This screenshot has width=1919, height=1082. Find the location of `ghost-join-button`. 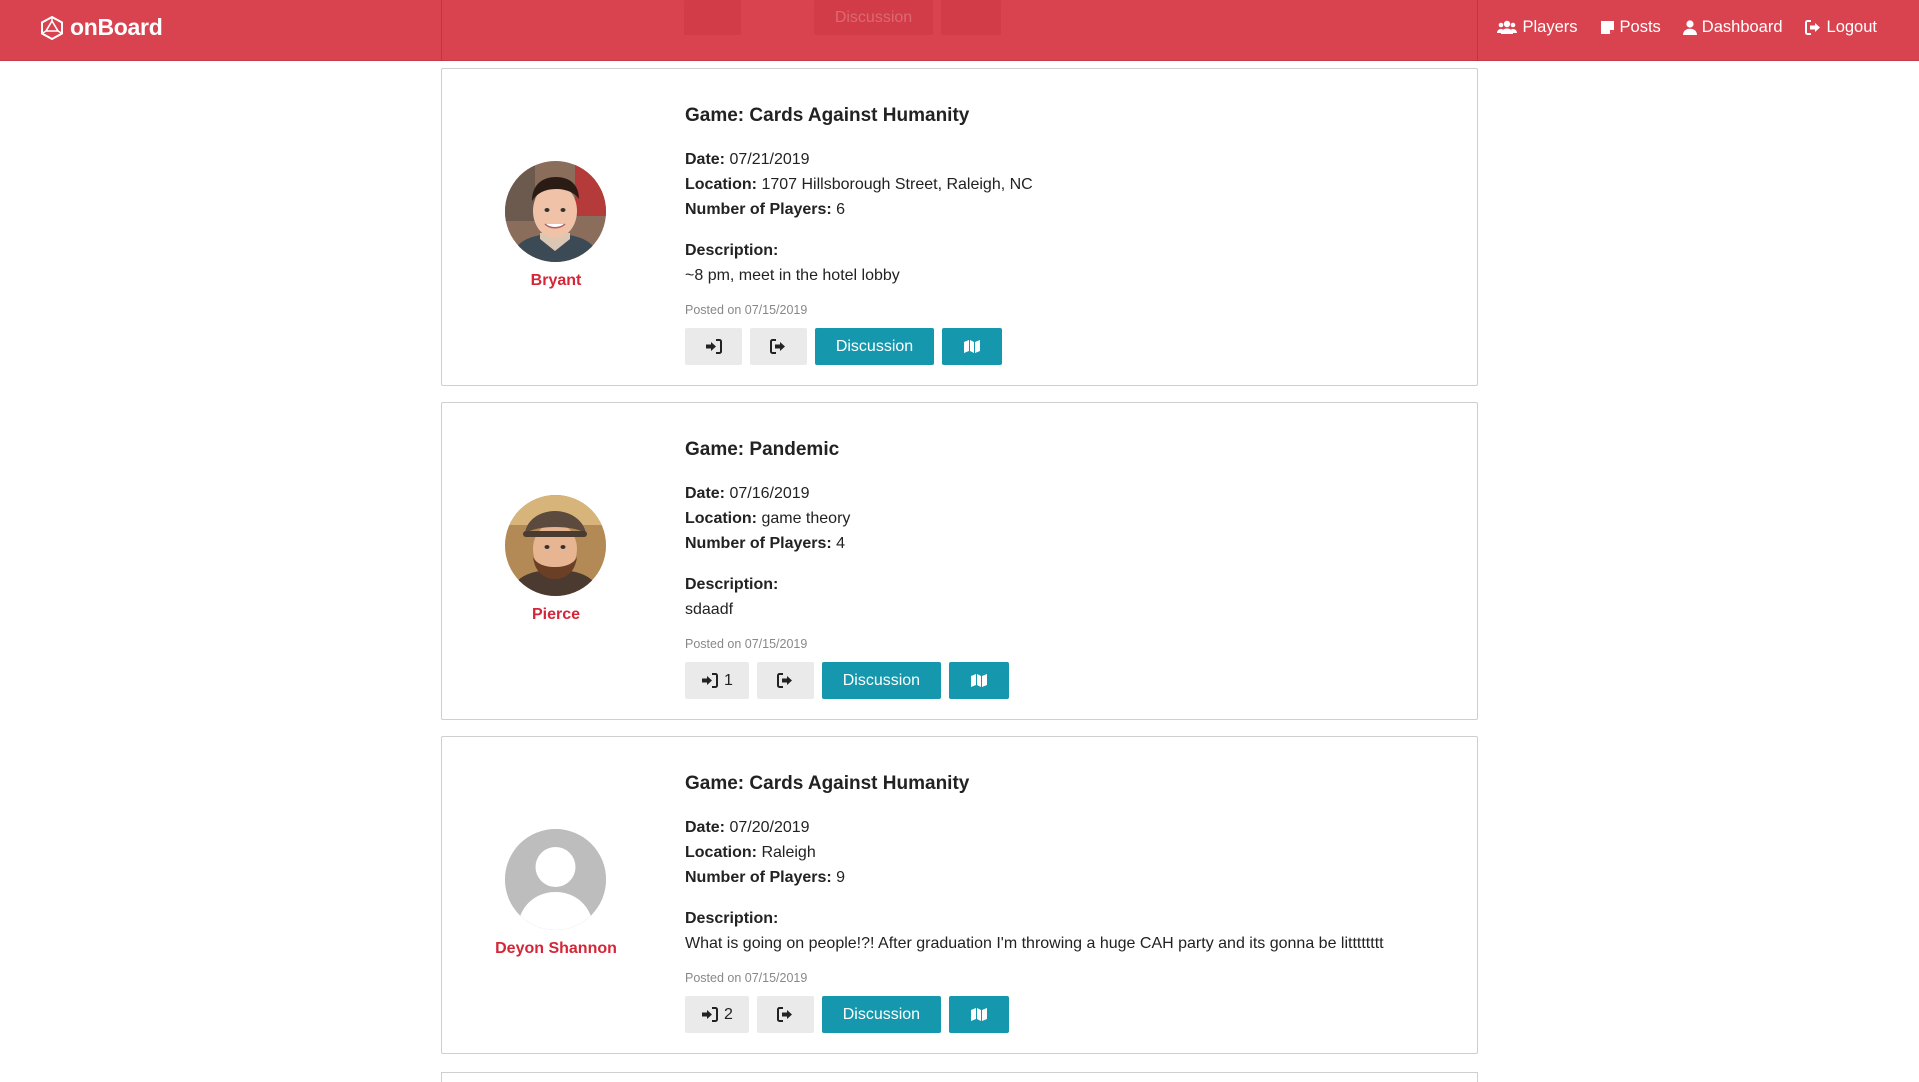

ghost-join-button is located at coordinates (712, 17).